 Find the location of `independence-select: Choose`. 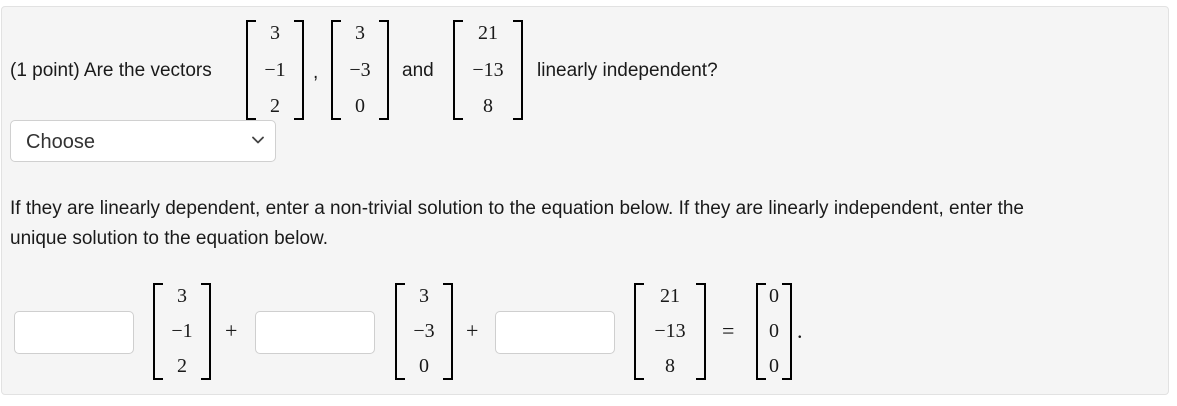

independence-select: Choose is located at coordinates (143, 141).